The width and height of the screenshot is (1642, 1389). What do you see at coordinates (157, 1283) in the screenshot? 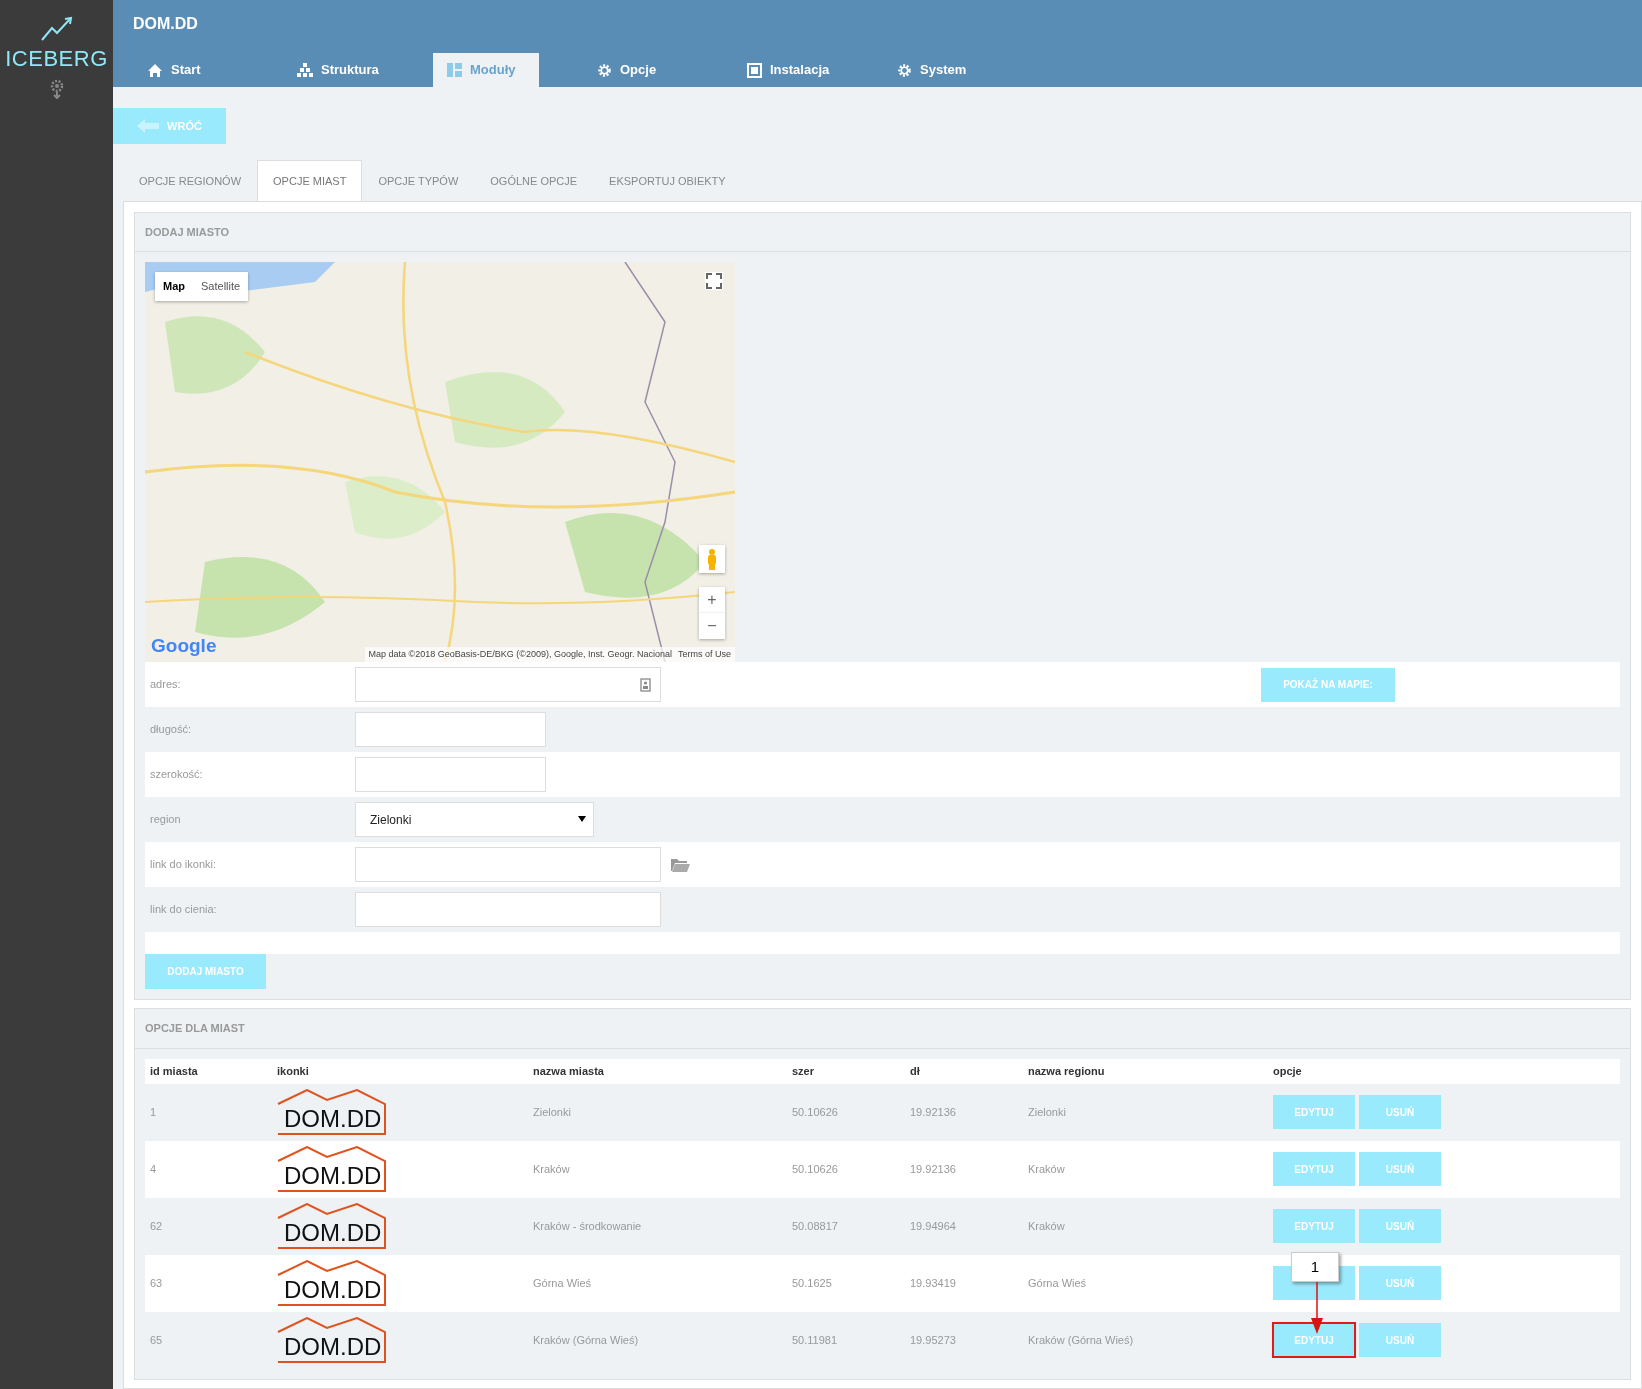
I see `table-cell-text: 63` at bounding box center [157, 1283].